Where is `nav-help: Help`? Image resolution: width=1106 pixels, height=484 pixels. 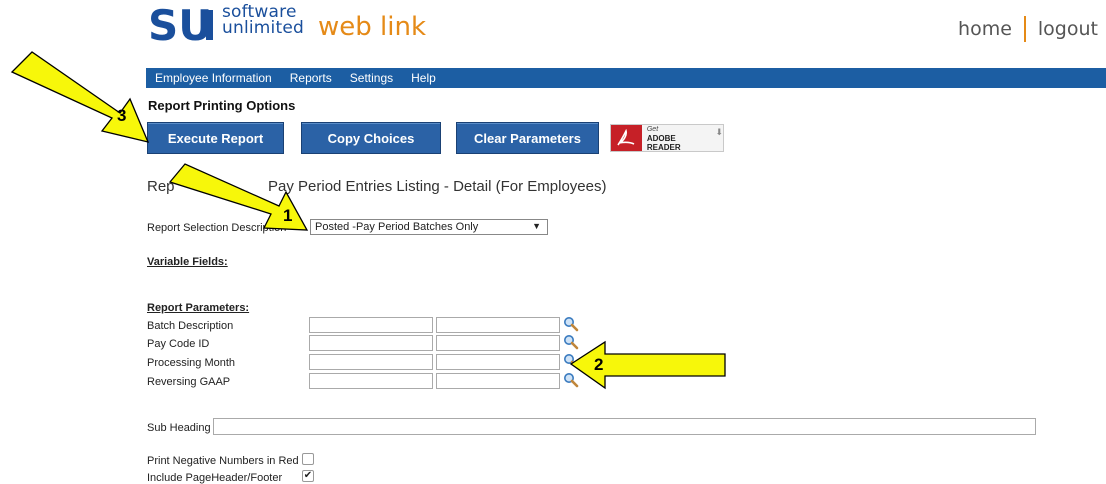
nav-help: Help is located at coordinates (423, 78).